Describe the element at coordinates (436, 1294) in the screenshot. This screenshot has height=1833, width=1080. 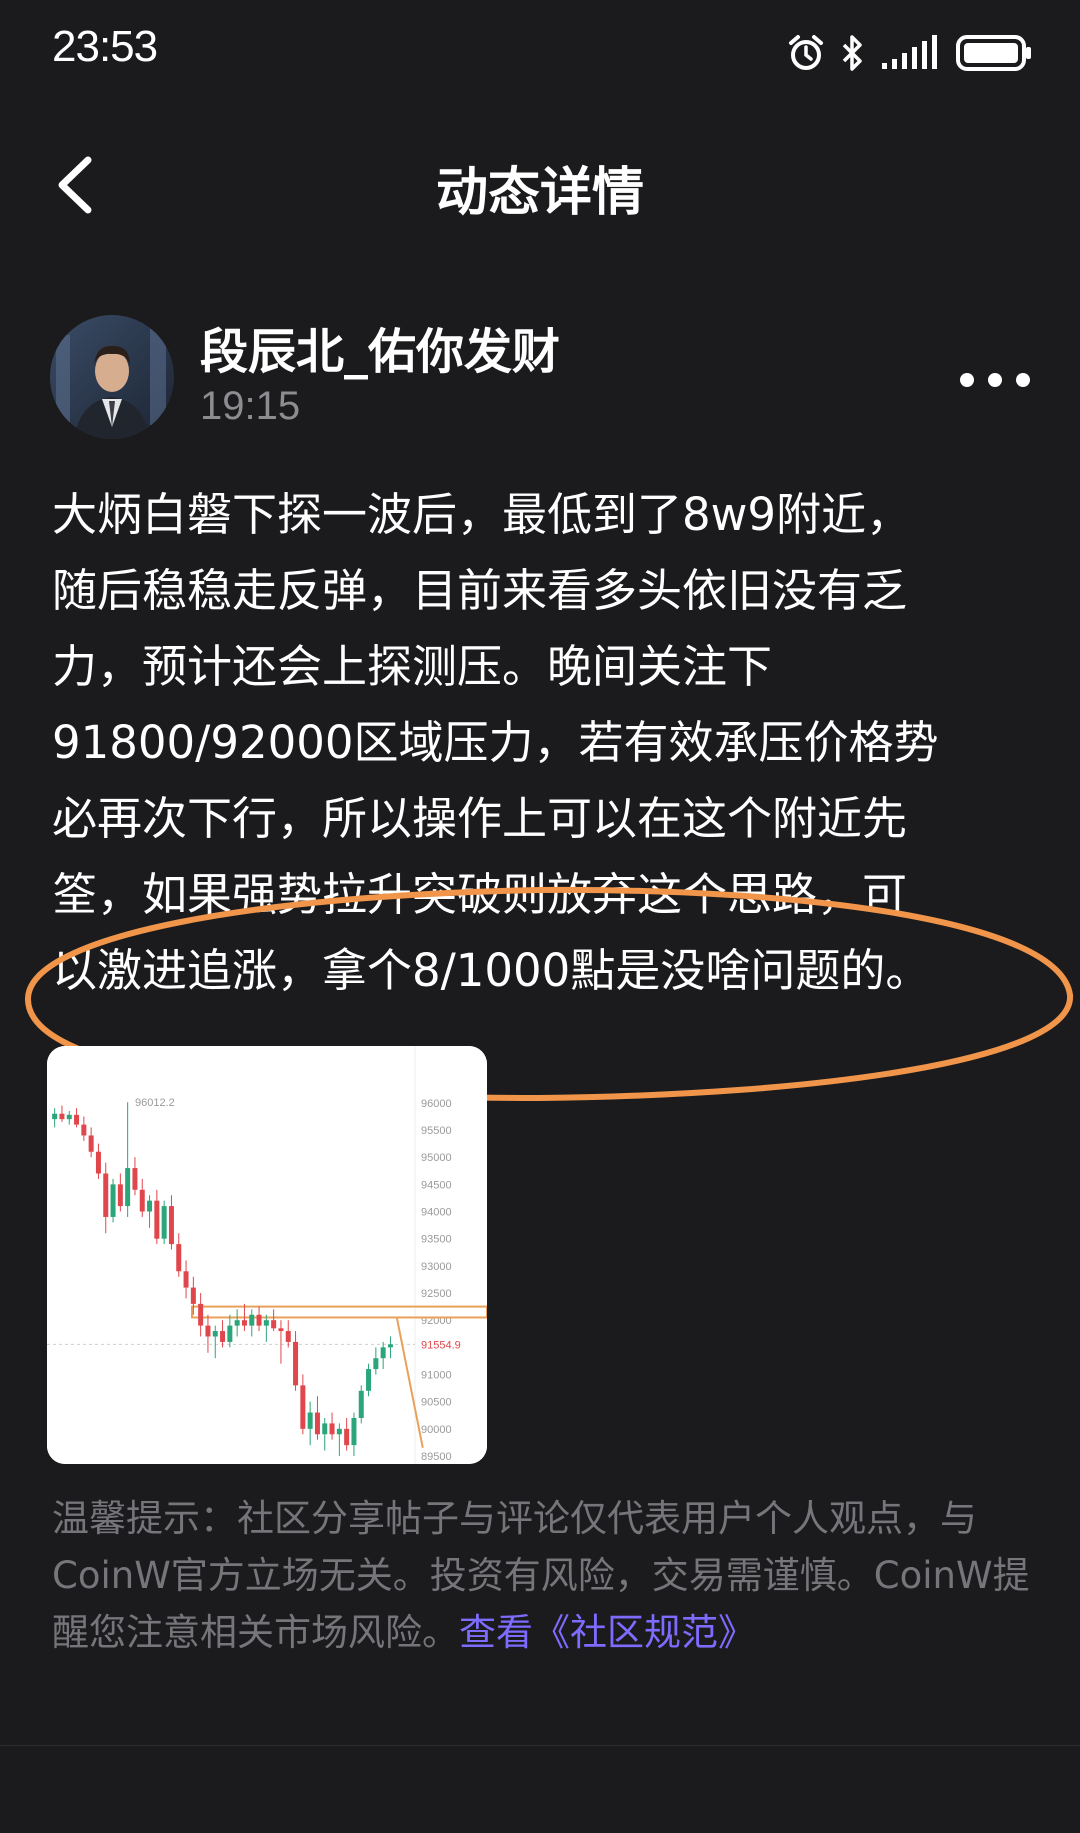
I see `y-tick-label: 92500` at that location.